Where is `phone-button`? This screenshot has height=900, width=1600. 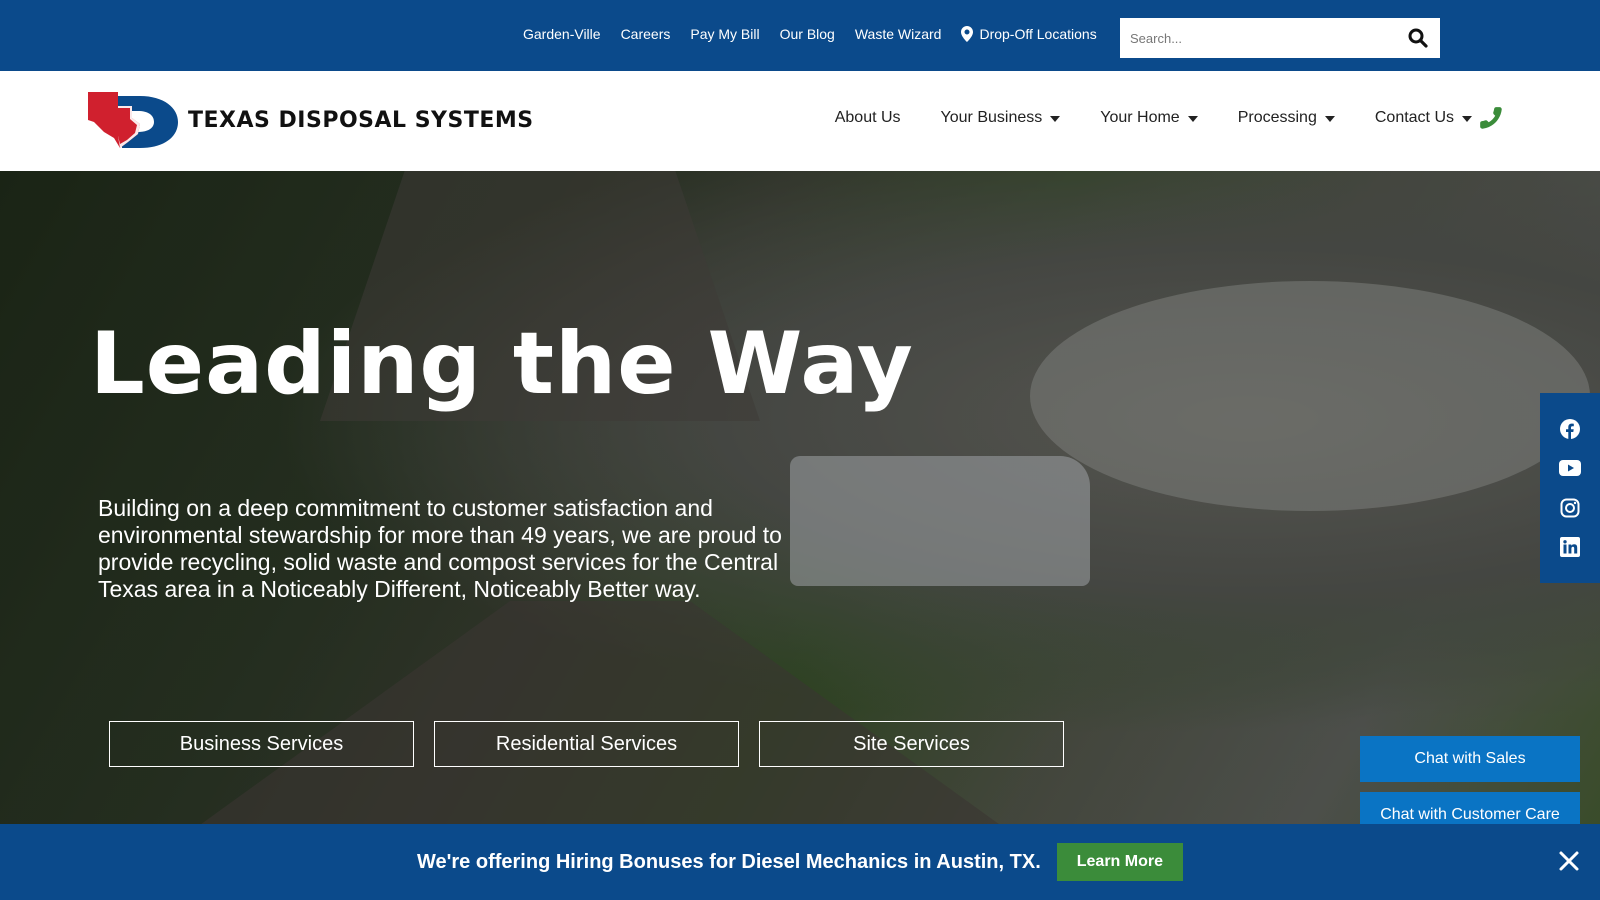 phone-button is located at coordinates (1491, 120).